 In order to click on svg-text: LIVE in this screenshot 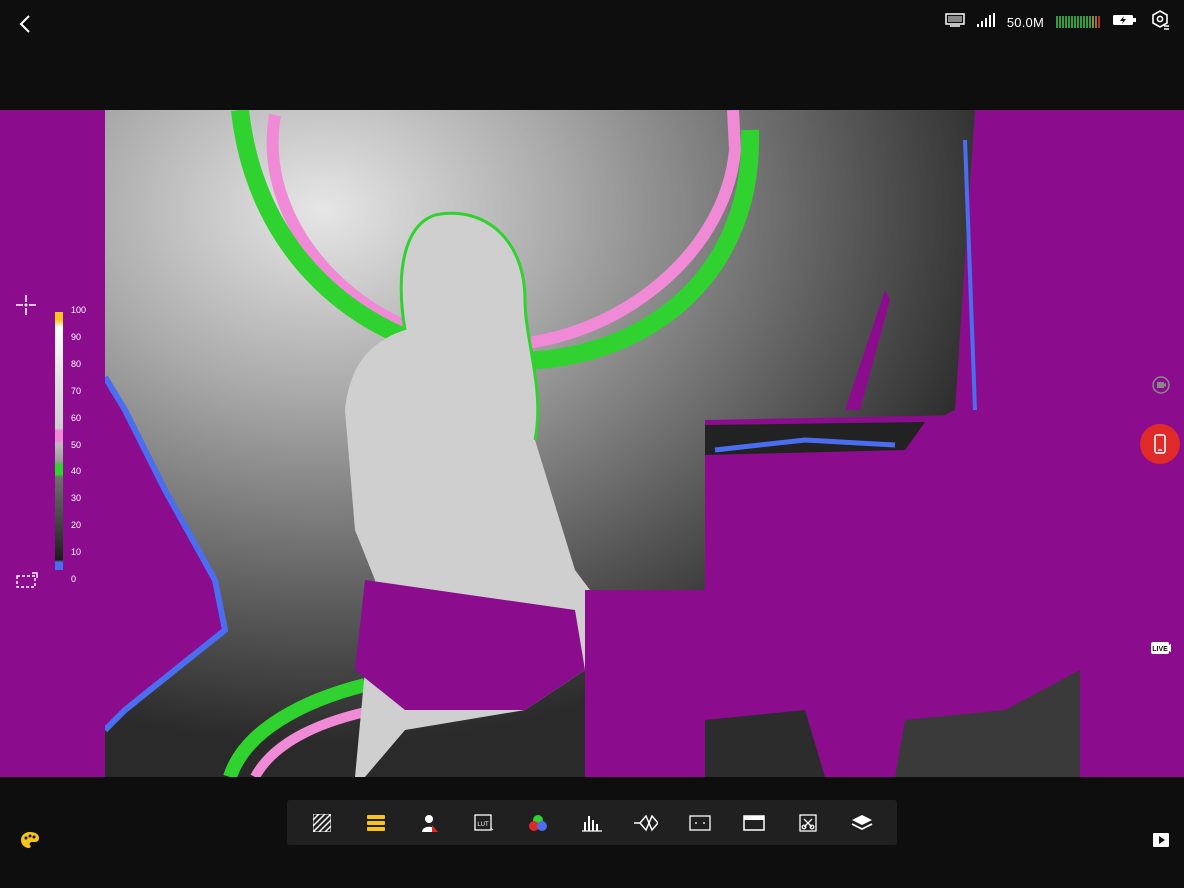, I will do `click(1160, 649)`.